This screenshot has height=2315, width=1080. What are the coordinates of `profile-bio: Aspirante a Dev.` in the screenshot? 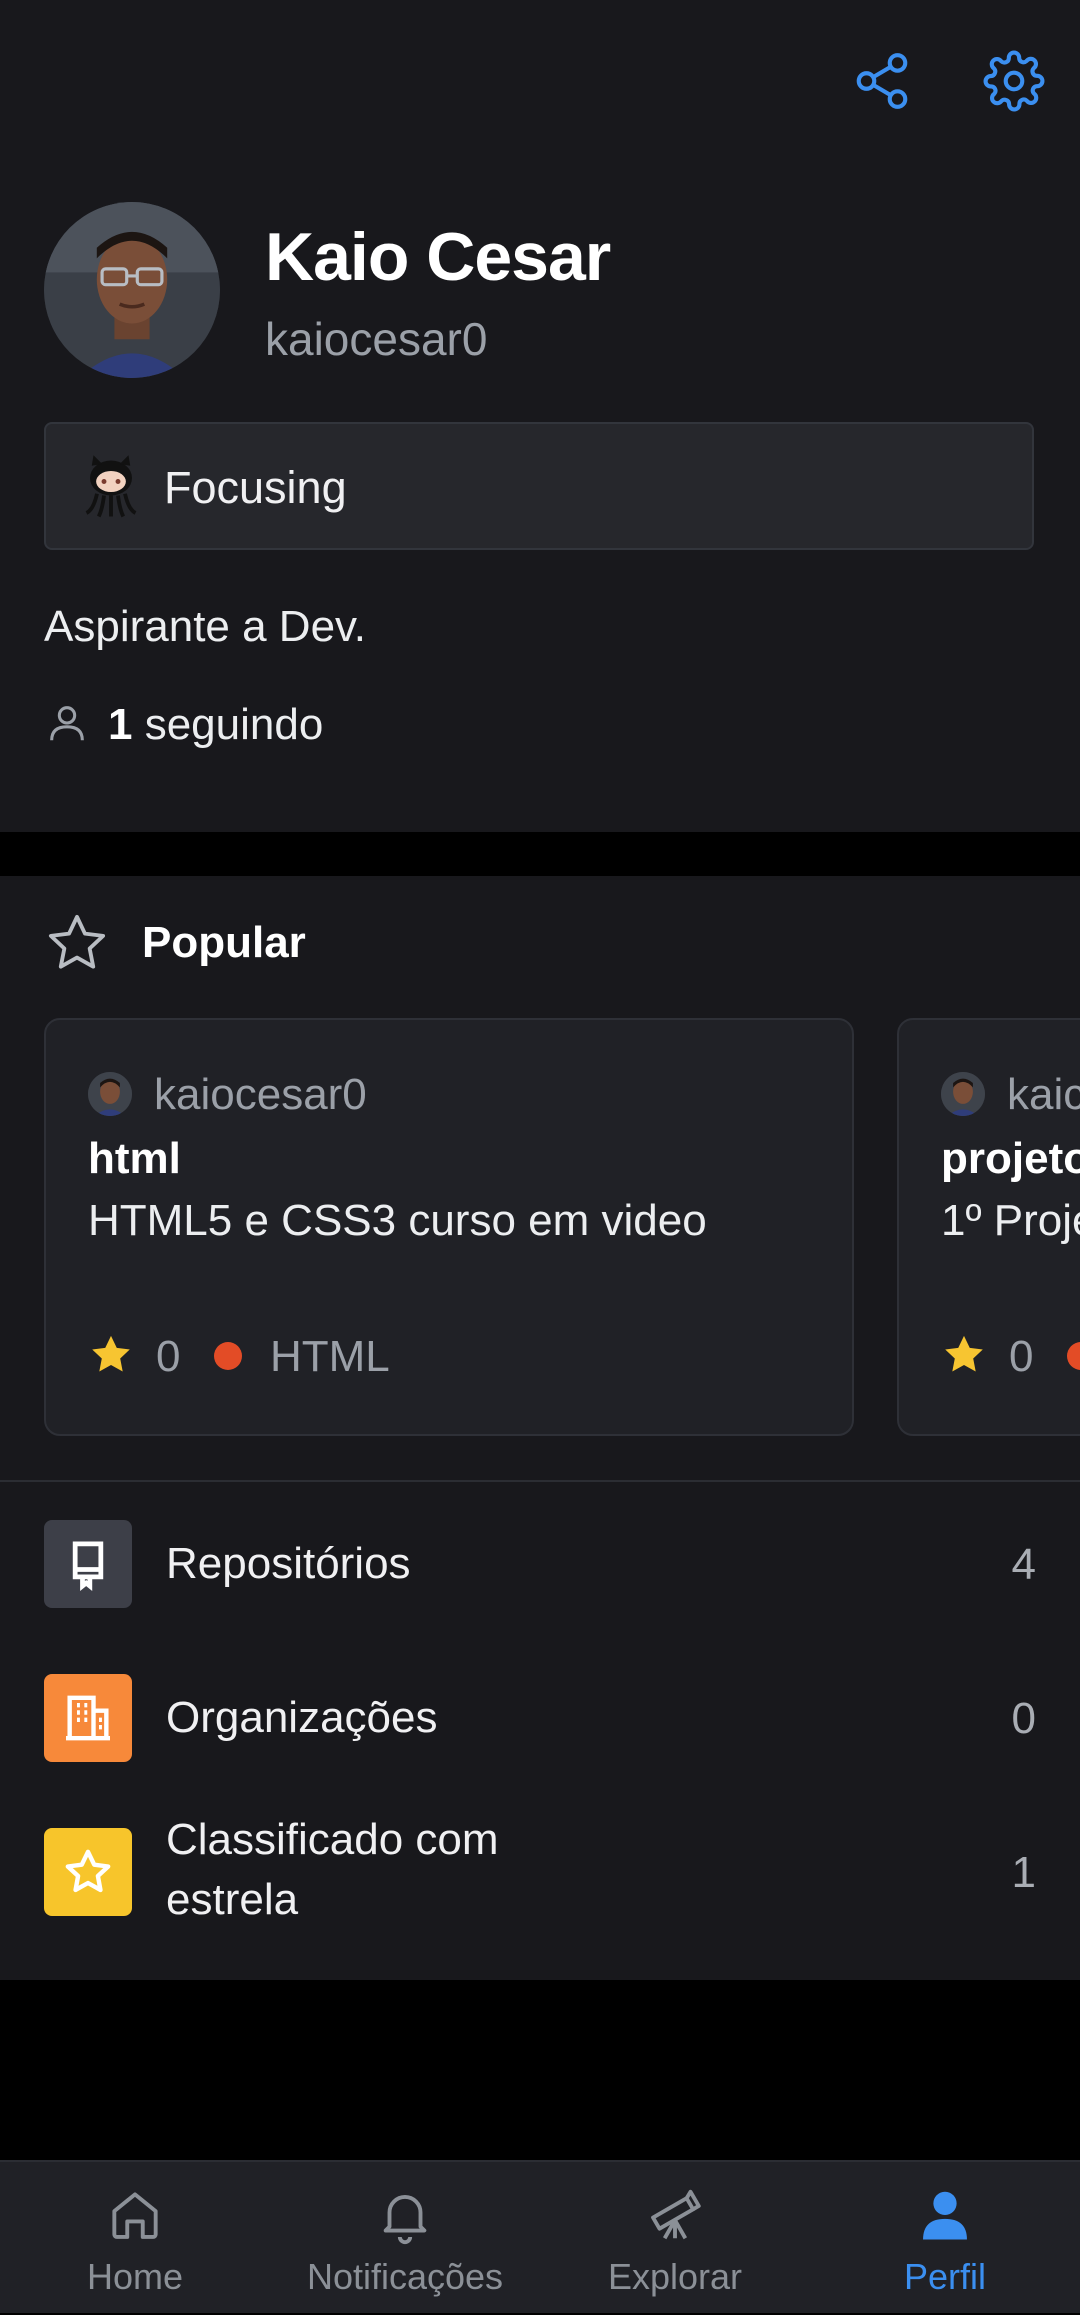 It's located at (205, 626).